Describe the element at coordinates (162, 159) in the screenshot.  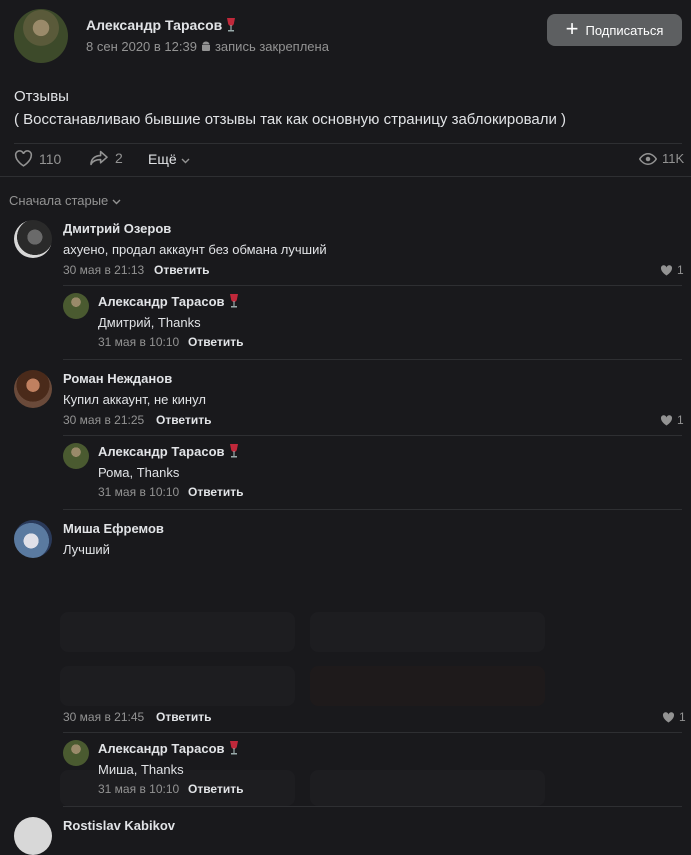
I see `more-label: Ещё` at that location.